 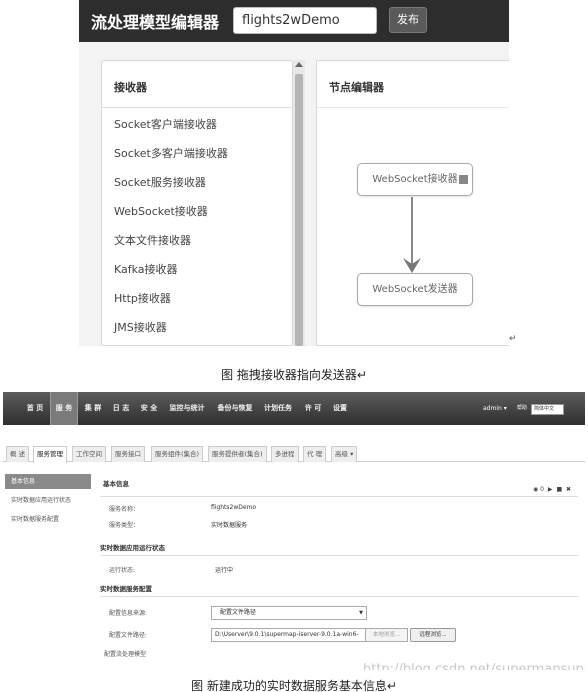 What do you see at coordinates (35, 408) in the screenshot?
I see `nav-home: 首 页` at bounding box center [35, 408].